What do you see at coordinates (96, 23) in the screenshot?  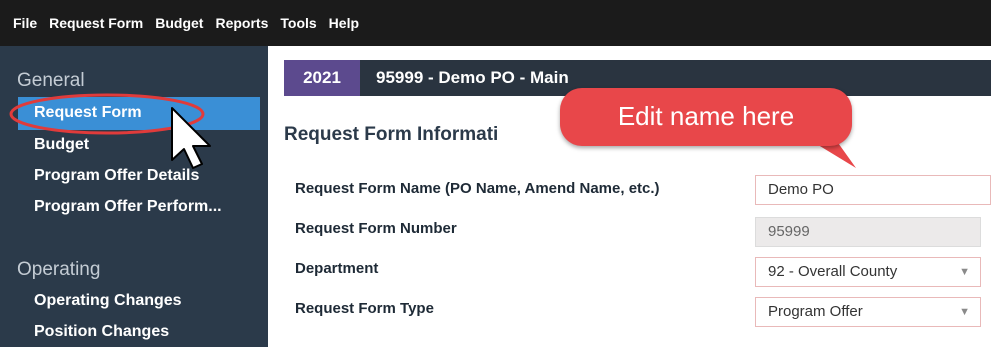 I see `menu-request-form: Request Form` at bounding box center [96, 23].